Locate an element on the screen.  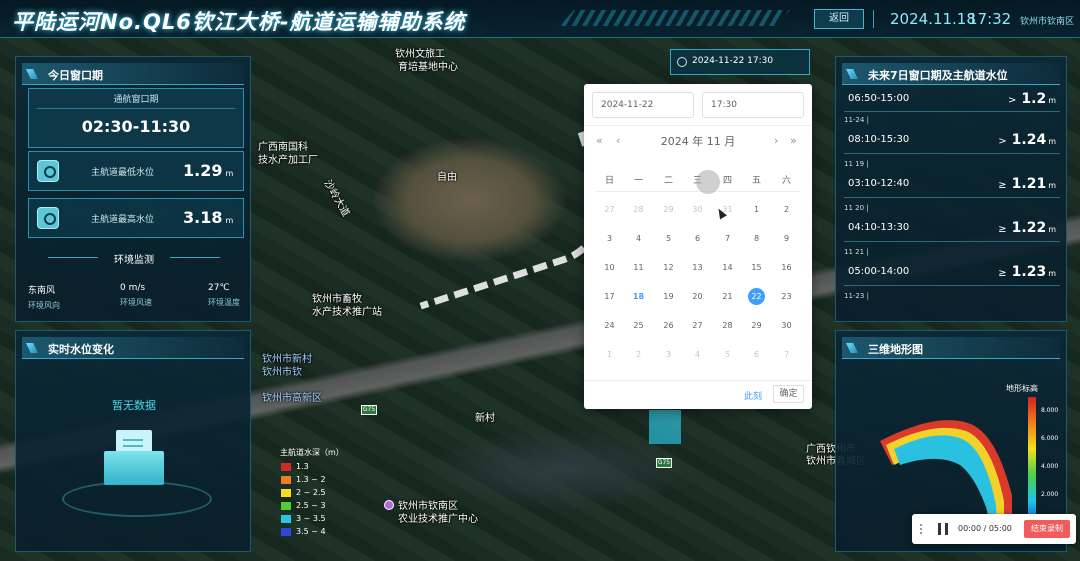
datetime-input: 2024-11-22 17:30 is located at coordinates (740, 62).